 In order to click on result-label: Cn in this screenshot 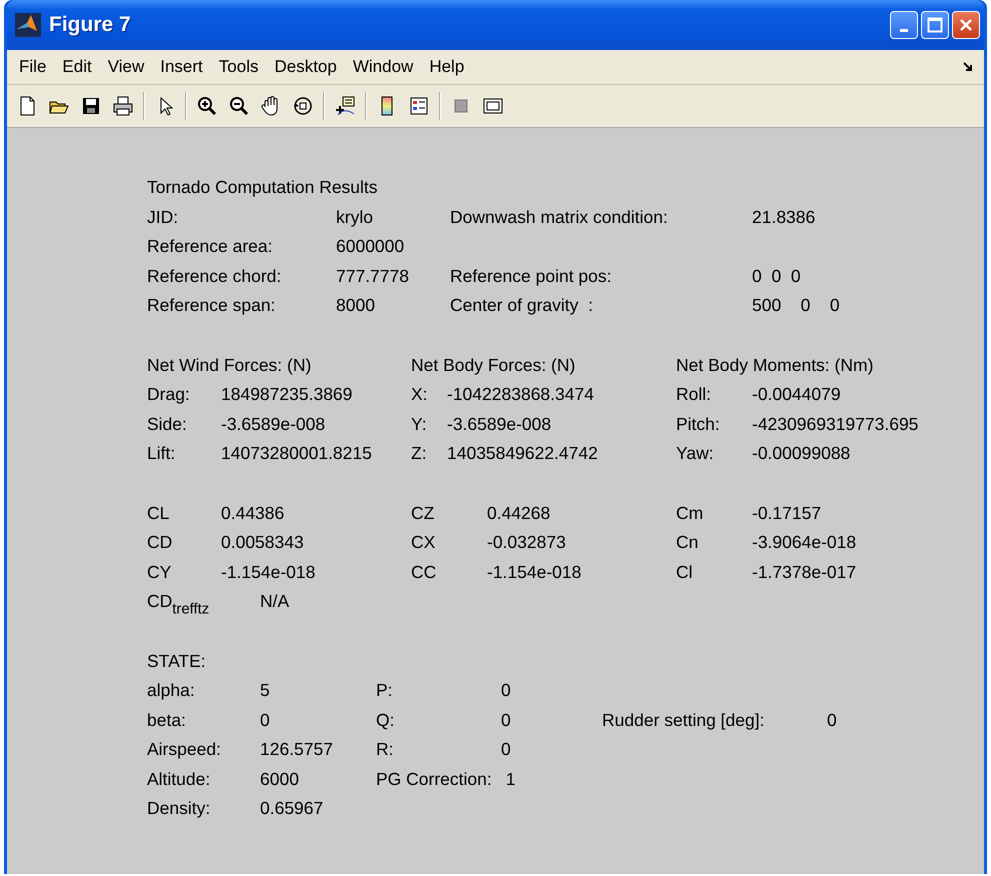, I will do `click(688, 543)`.